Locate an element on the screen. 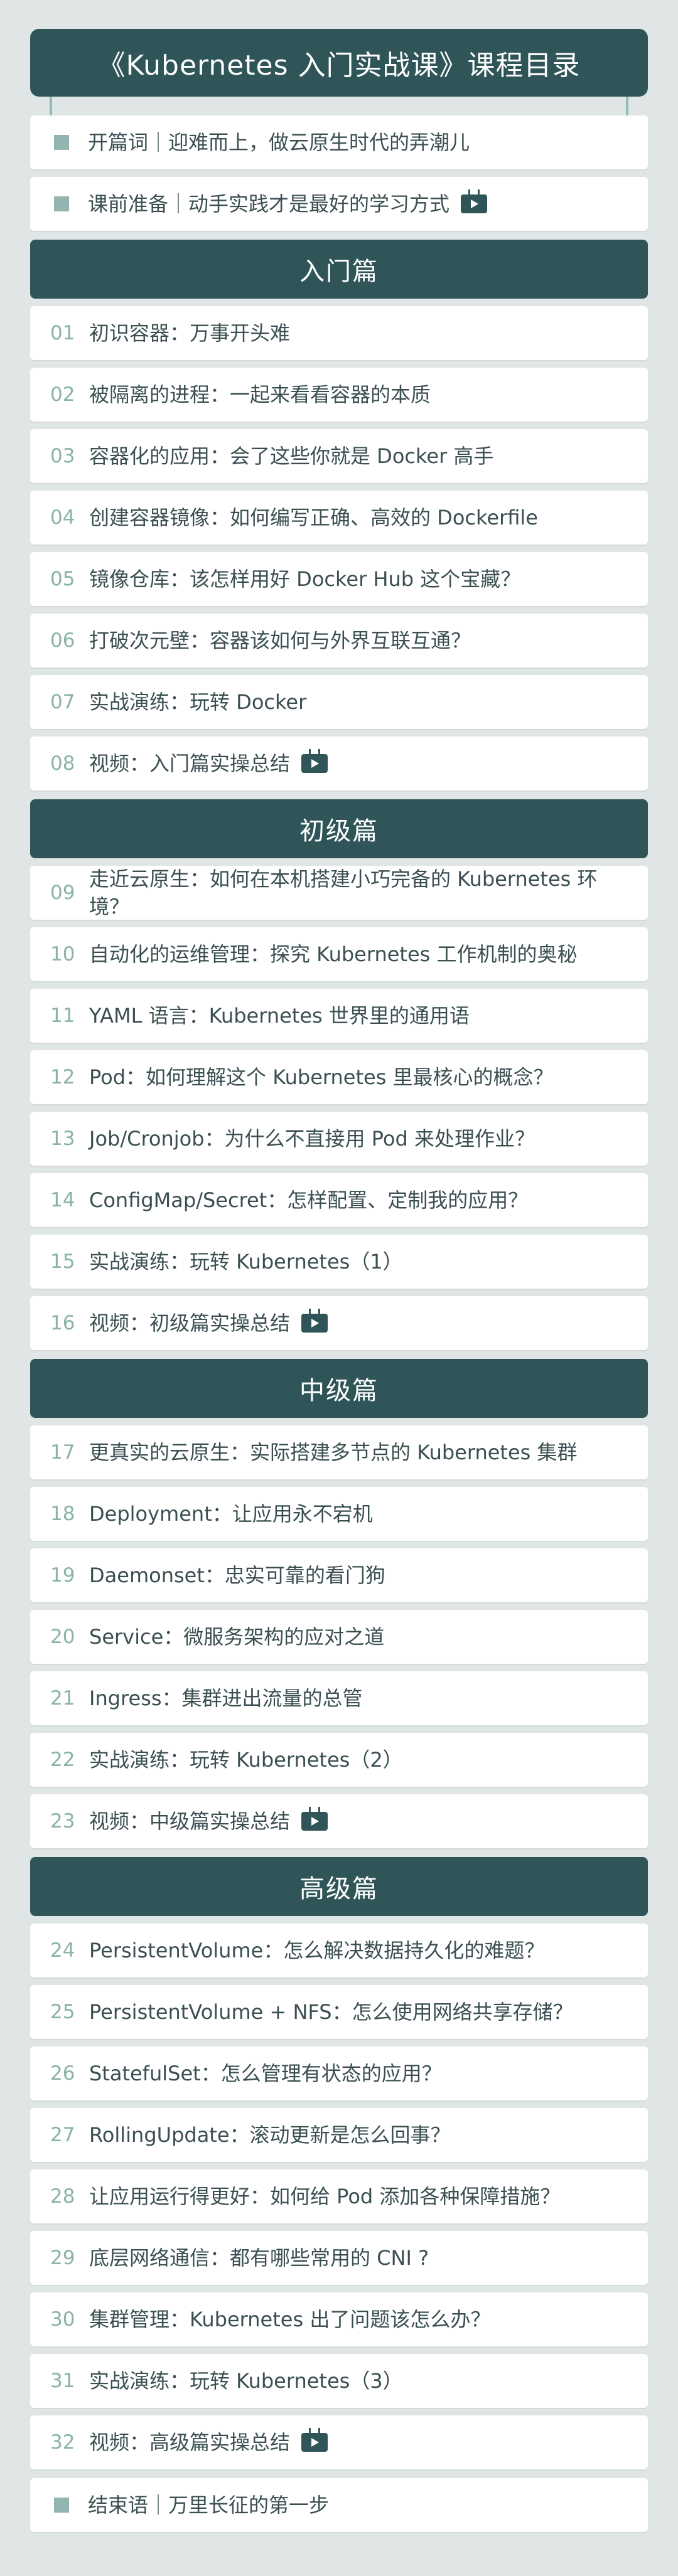 The width and height of the screenshot is (678, 2576). lesson-title: 让应用运行得更好：如何给 Pod 添加各种保障措施？ is located at coordinates (325, 2196).